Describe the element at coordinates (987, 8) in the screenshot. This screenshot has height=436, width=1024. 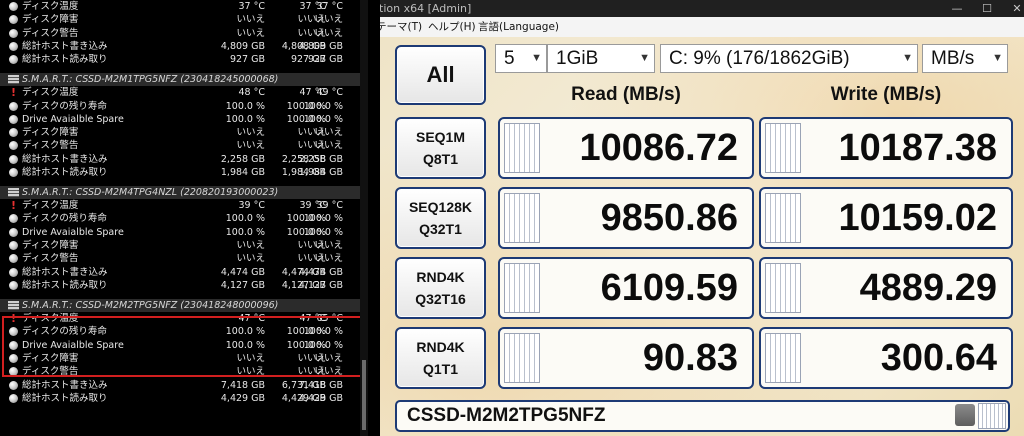
I see `maximize-button: ☐` at that location.